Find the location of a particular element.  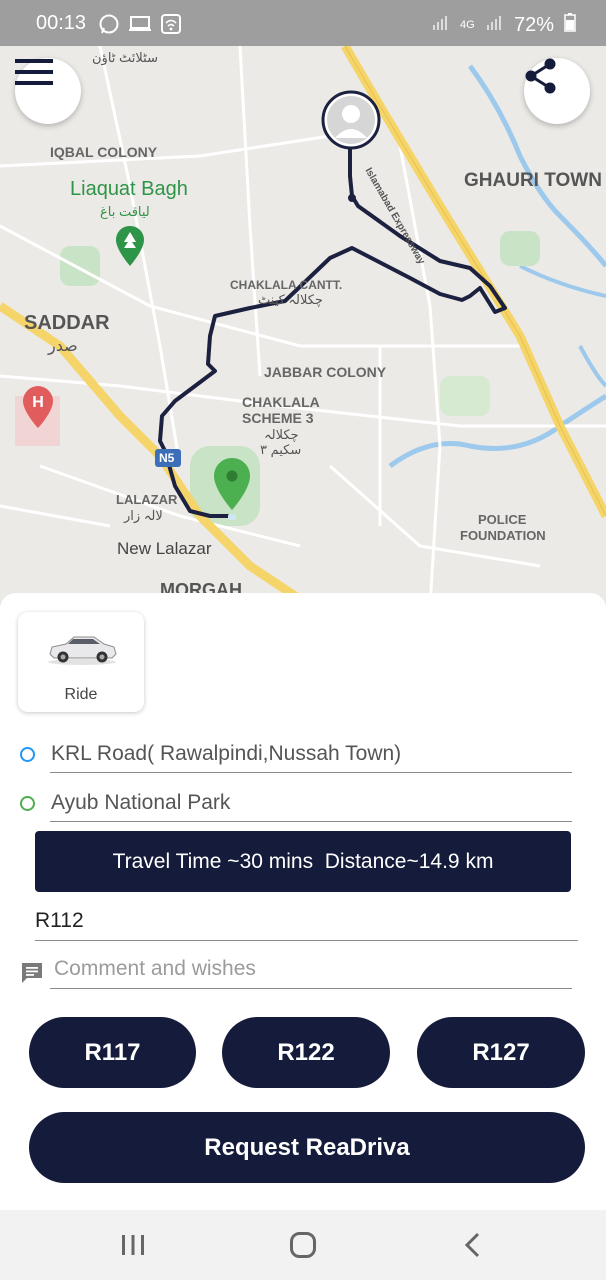

map-label: LALAZAR is located at coordinates (147, 499).